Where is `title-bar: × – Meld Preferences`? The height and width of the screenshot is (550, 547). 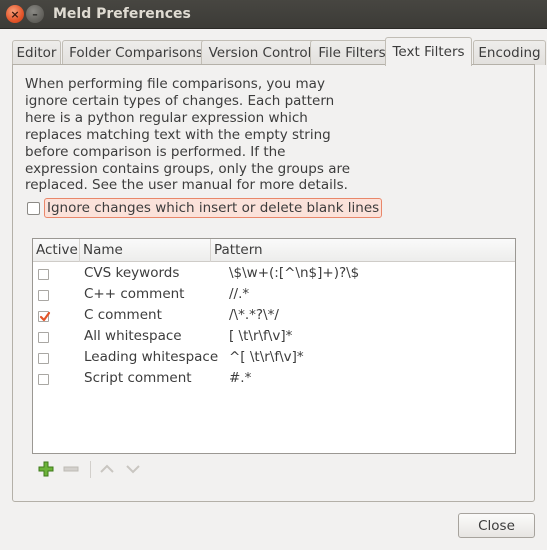 title-bar: × – Meld Preferences is located at coordinates (273, 14).